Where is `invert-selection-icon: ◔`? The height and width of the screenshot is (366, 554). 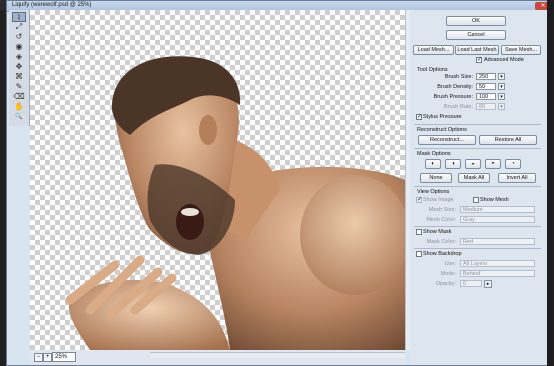 invert-selection-icon: ◔ is located at coordinates (513, 164).